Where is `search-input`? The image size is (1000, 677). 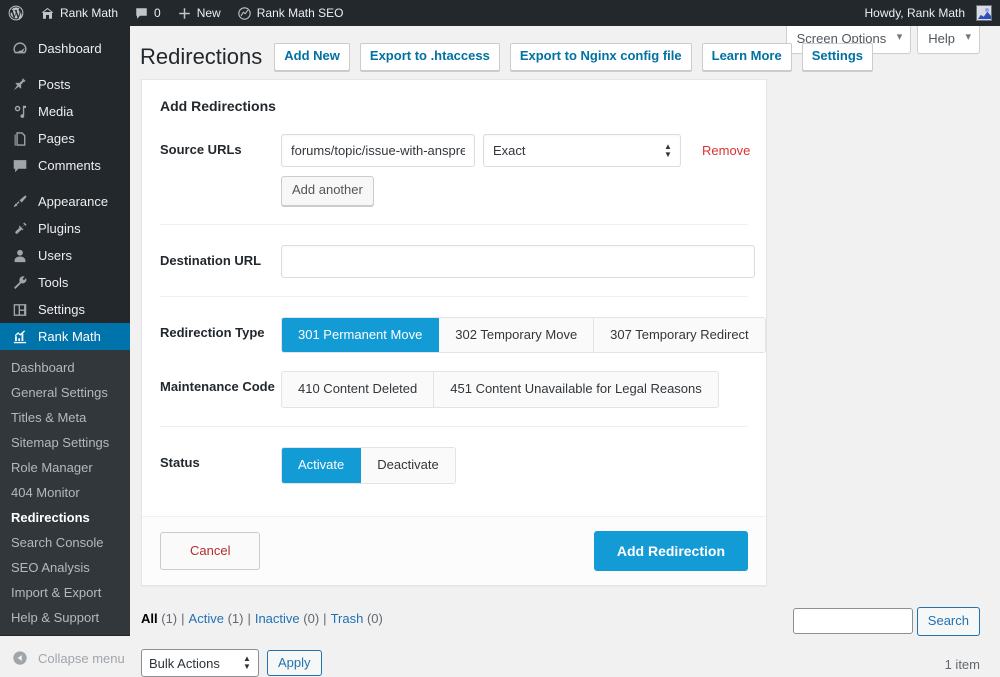
search-input is located at coordinates (852, 621).